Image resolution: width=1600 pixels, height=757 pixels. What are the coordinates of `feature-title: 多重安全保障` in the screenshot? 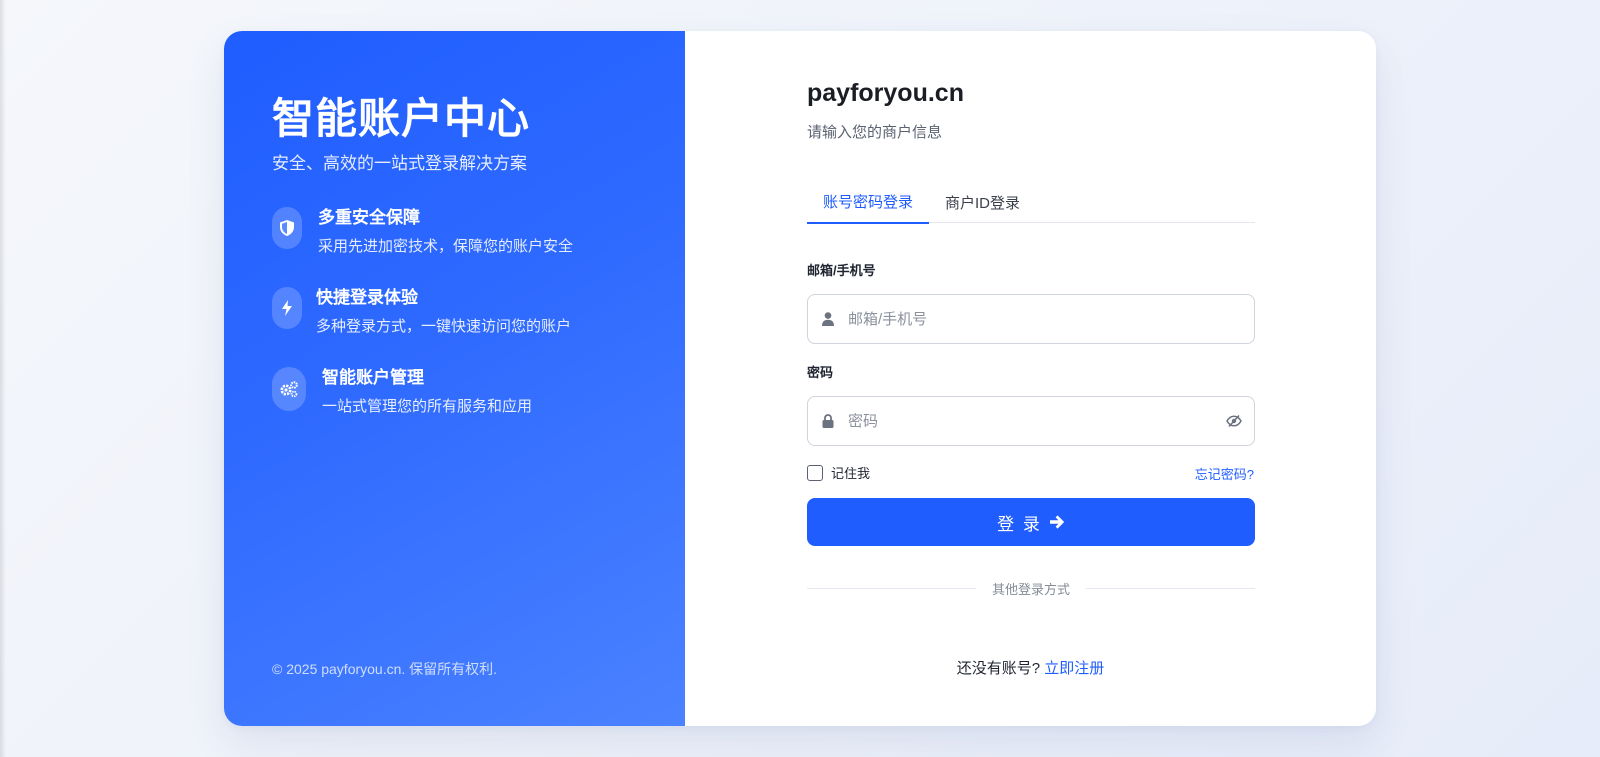 It's located at (369, 217).